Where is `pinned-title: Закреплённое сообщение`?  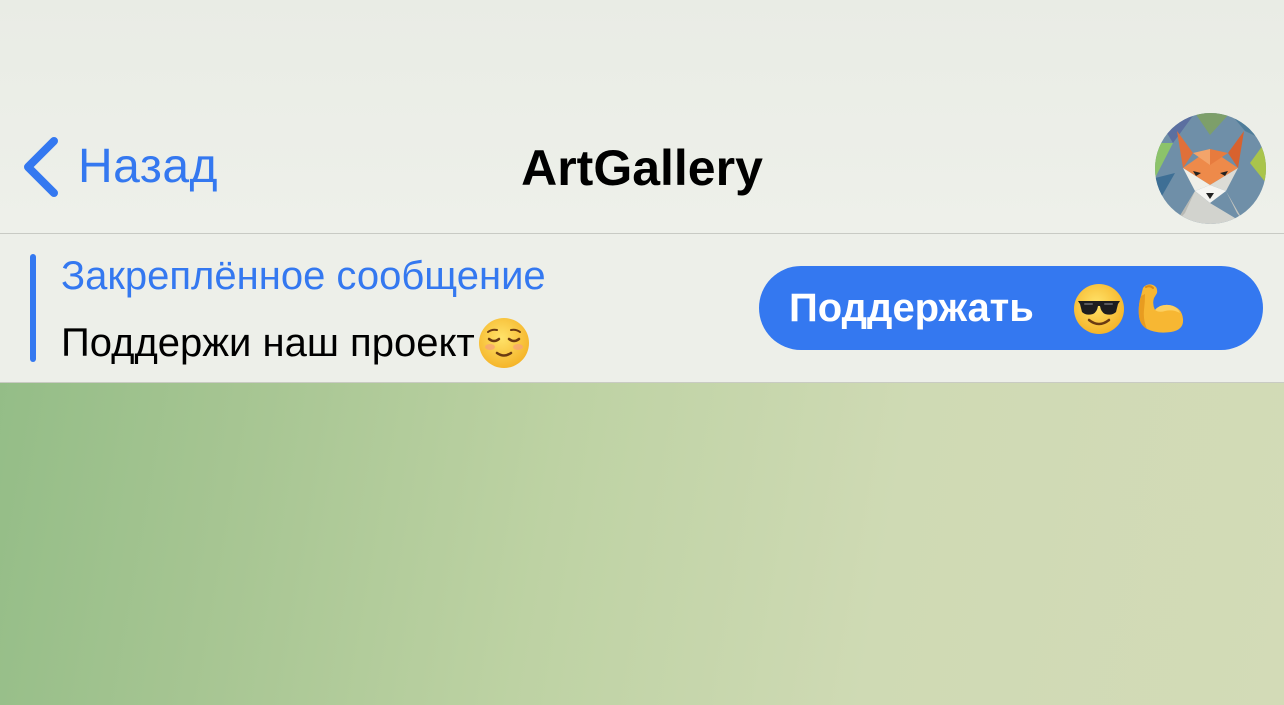 pinned-title: Закреплённое сообщение is located at coordinates (303, 276).